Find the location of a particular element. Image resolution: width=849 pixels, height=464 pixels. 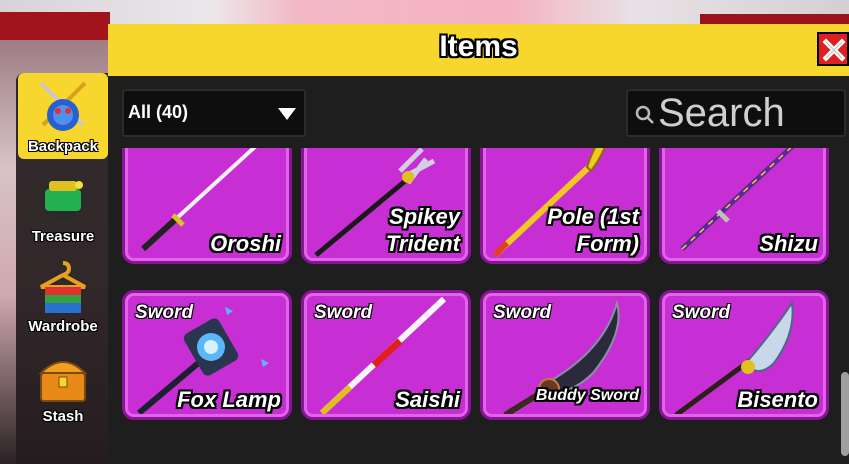

close-button is located at coordinates (833, 49).